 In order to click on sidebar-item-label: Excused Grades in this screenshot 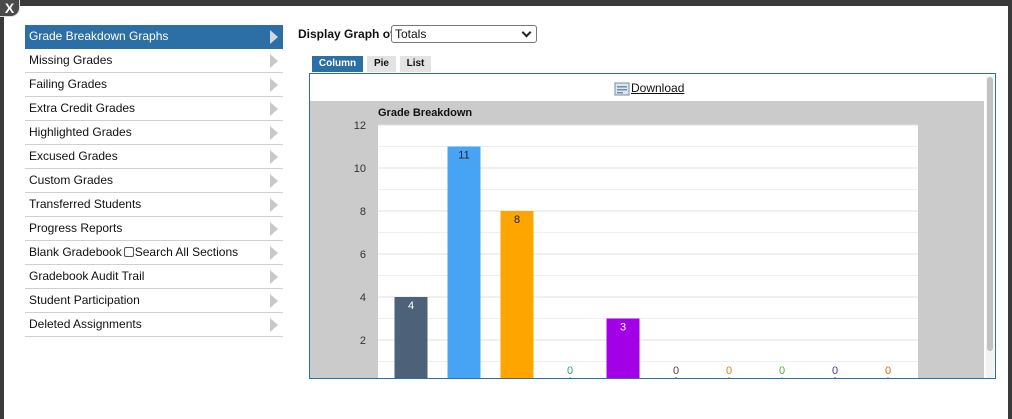, I will do `click(73, 156)`.